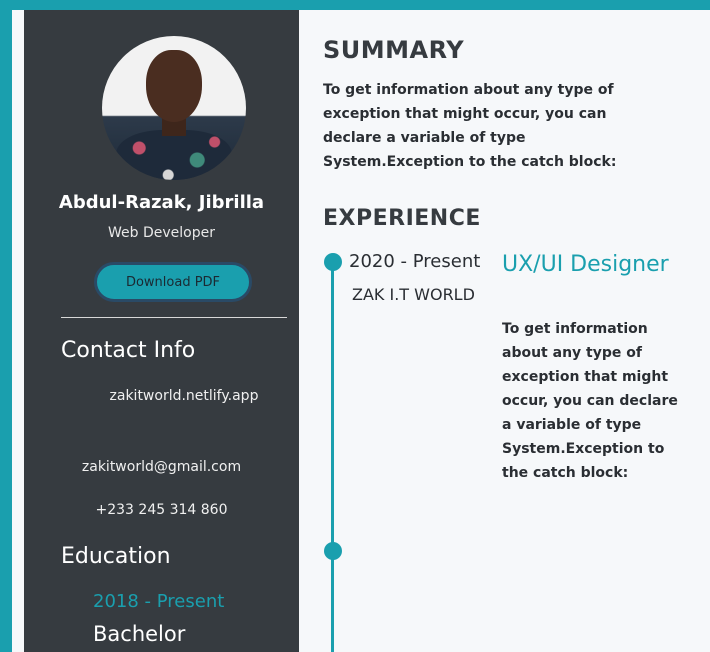  What do you see at coordinates (402, 218) in the screenshot?
I see `experience-heading: EXPERIENCE` at bounding box center [402, 218].